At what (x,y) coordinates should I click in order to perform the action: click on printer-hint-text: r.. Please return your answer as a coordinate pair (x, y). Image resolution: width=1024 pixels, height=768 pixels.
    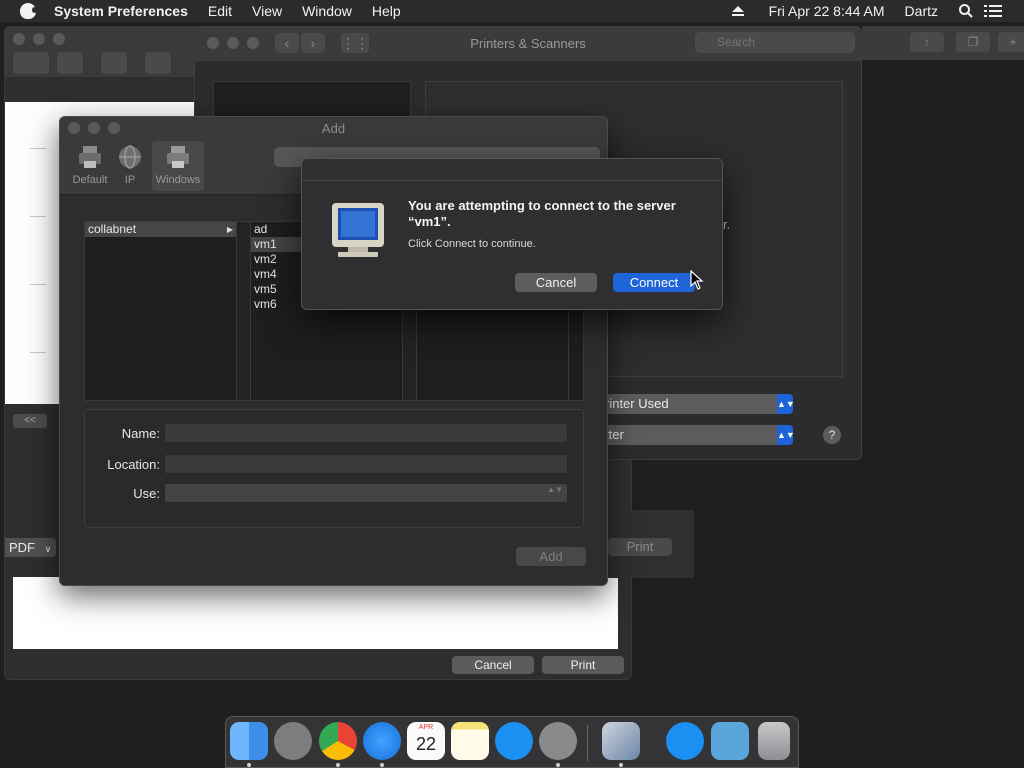
    Looking at the image, I should click on (727, 224).